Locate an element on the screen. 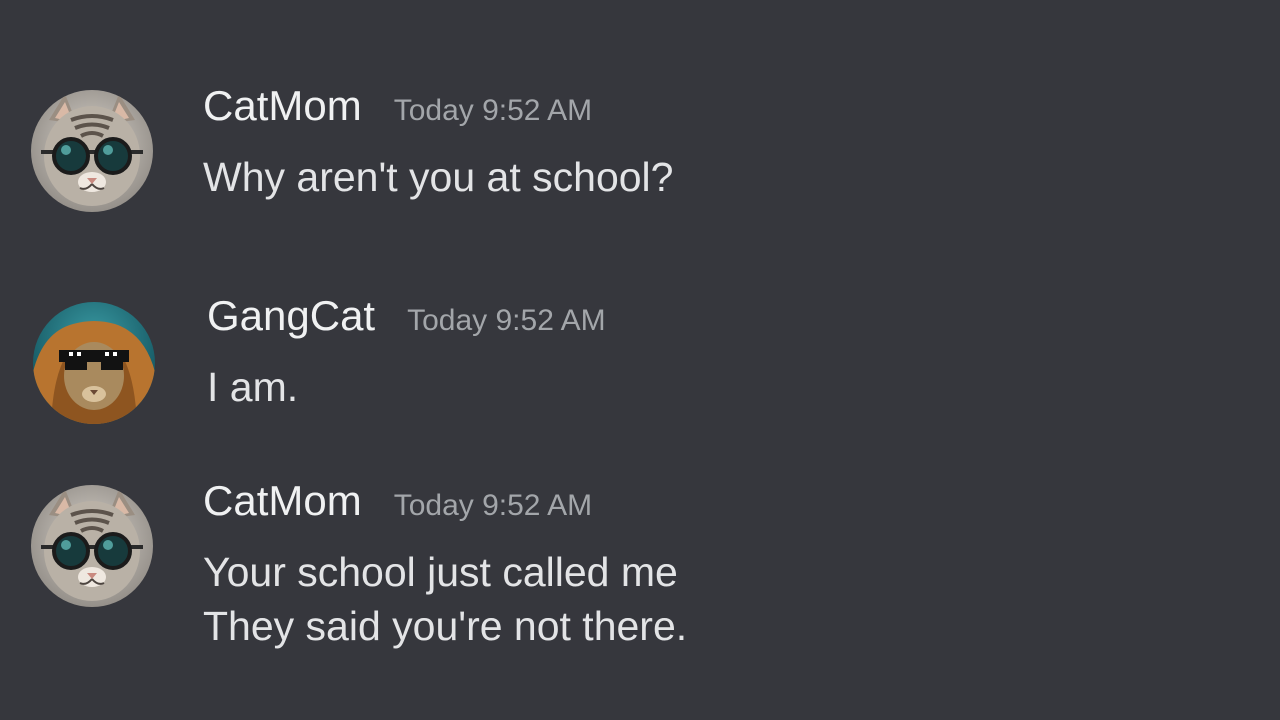 Image resolution: width=1280 pixels, height=720 pixels. message-text: I am. is located at coordinates (252, 387).